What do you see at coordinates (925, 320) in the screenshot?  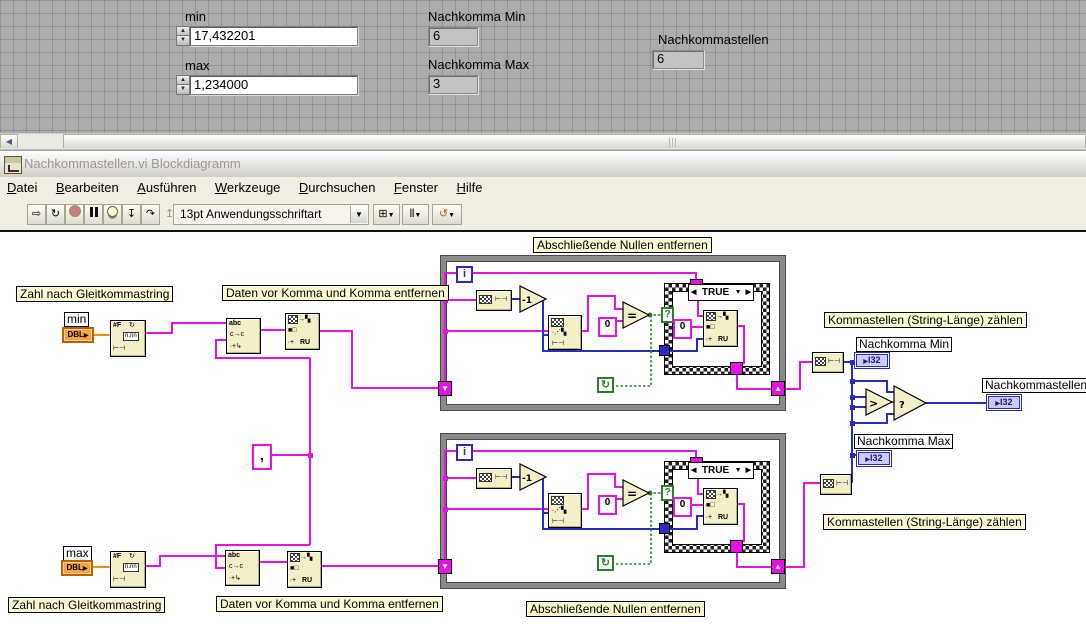 I see `label-komma-top: Kommastellen (String-Länge) zählen` at bounding box center [925, 320].